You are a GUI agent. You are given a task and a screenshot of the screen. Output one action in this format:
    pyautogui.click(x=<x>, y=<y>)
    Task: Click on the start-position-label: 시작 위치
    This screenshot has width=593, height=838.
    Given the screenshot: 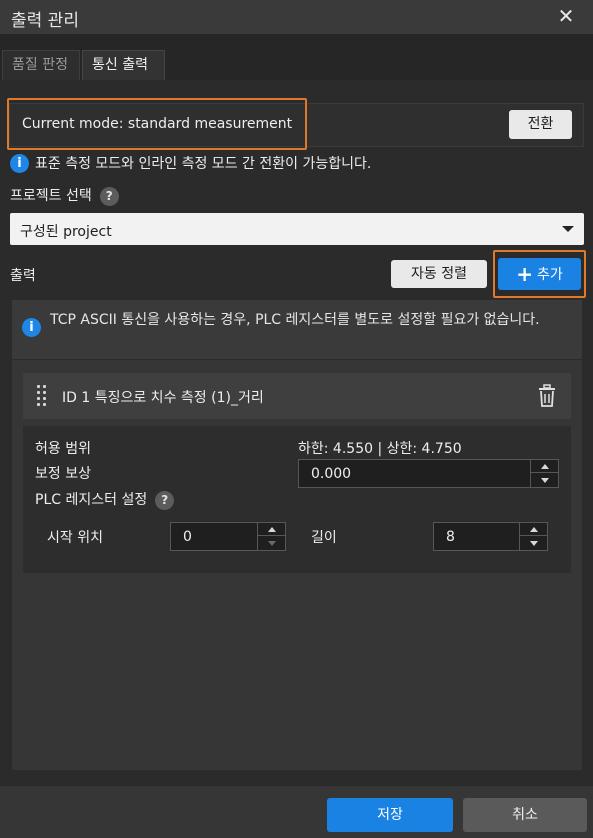 What is the action you would take?
    pyautogui.click(x=75, y=538)
    